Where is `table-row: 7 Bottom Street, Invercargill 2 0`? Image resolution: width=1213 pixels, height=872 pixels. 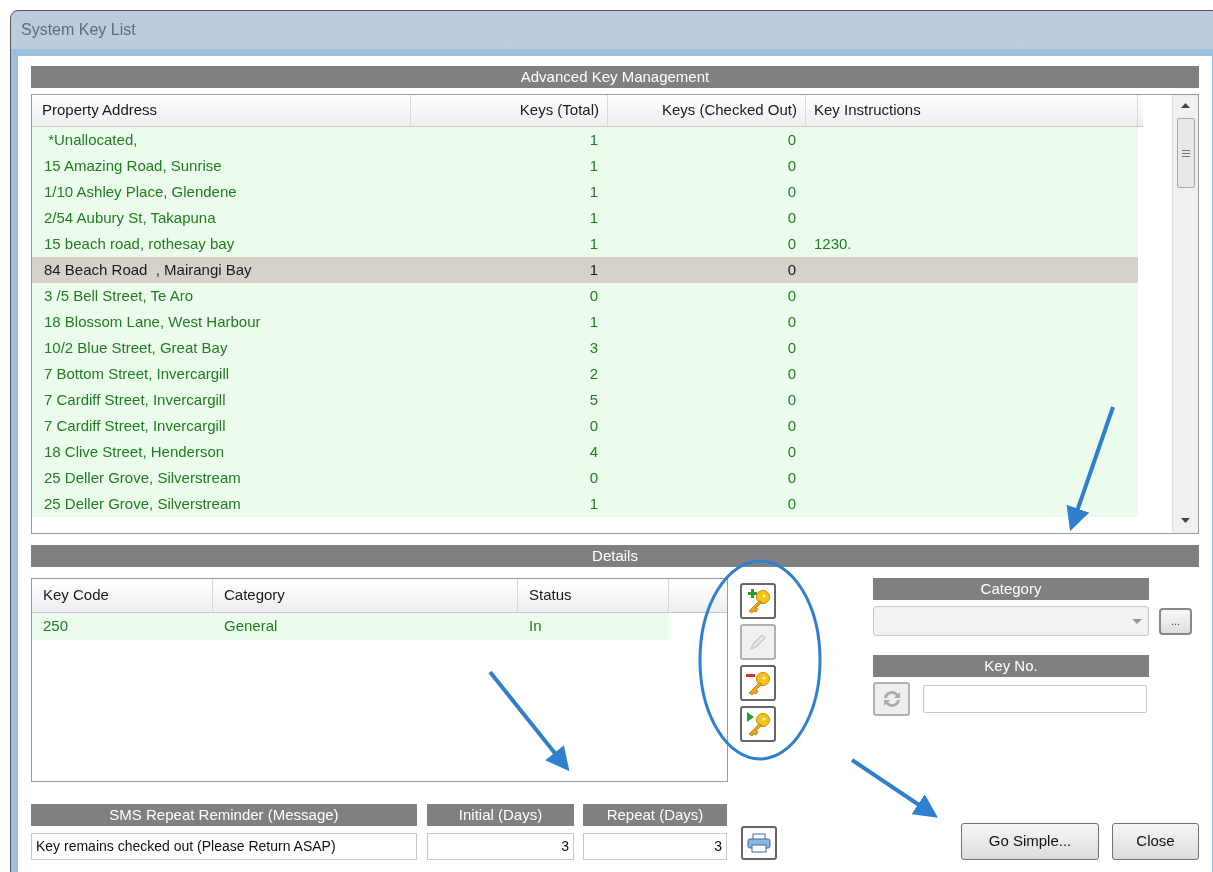
table-row: 7 Bottom Street, Invercargill 2 0 is located at coordinates (585, 374).